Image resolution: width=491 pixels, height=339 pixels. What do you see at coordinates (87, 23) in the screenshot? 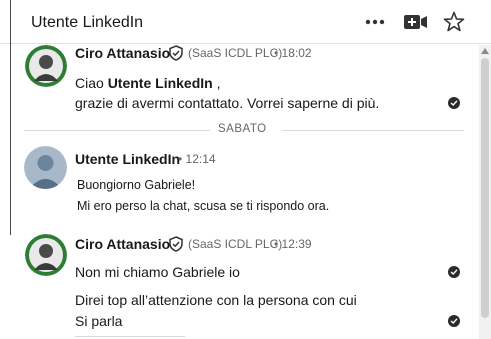
I see `conversation-title: Utente LinkedIn` at bounding box center [87, 23].